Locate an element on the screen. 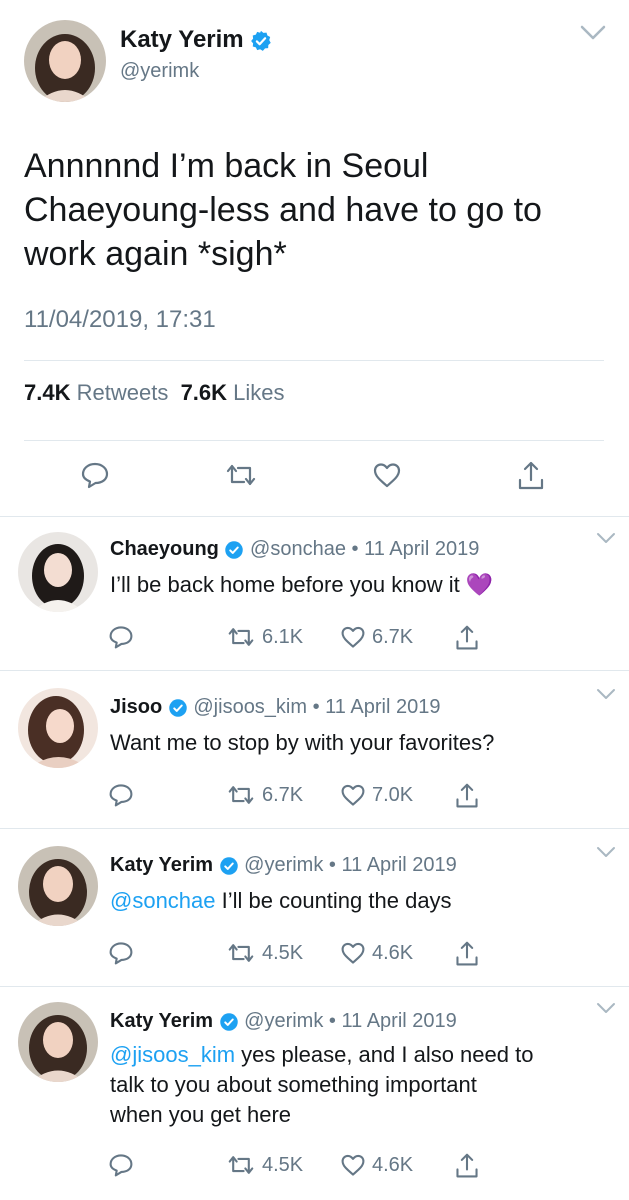  tweet-text-line: work again *sigh* is located at coordinates (155, 254).